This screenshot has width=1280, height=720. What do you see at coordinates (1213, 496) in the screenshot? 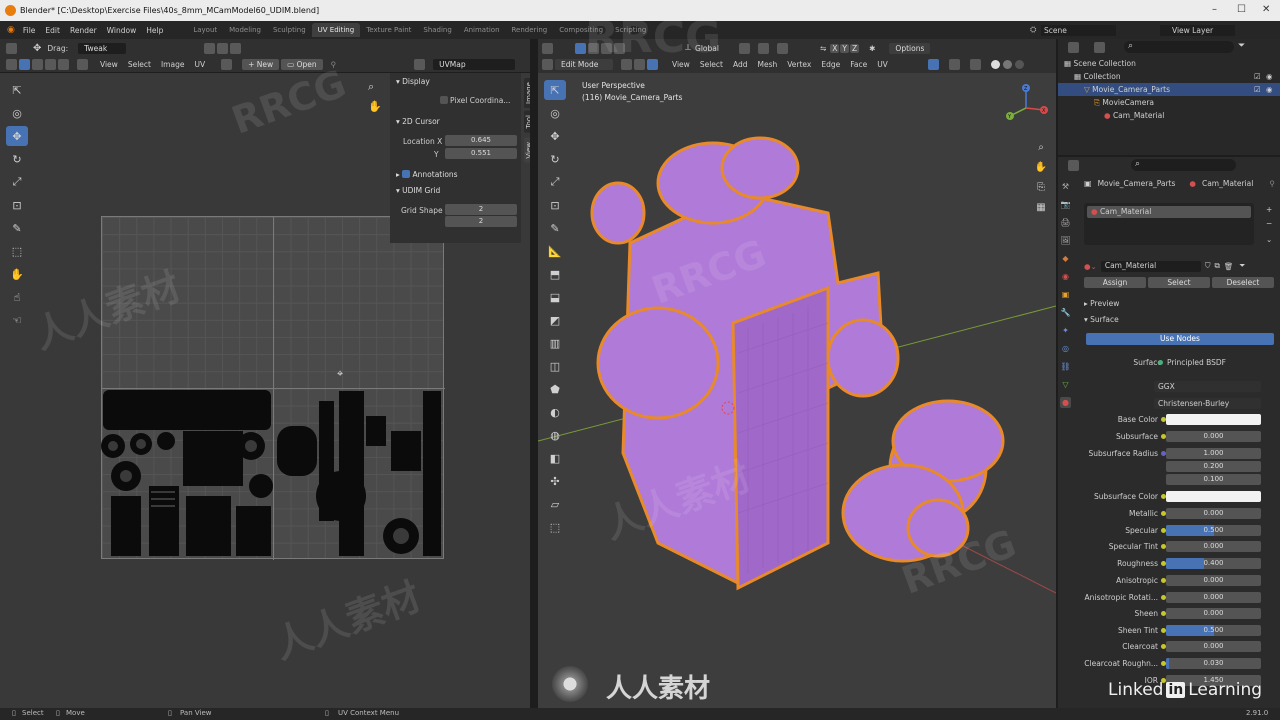
I see `bsdf-value-field` at bounding box center [1213, 496].